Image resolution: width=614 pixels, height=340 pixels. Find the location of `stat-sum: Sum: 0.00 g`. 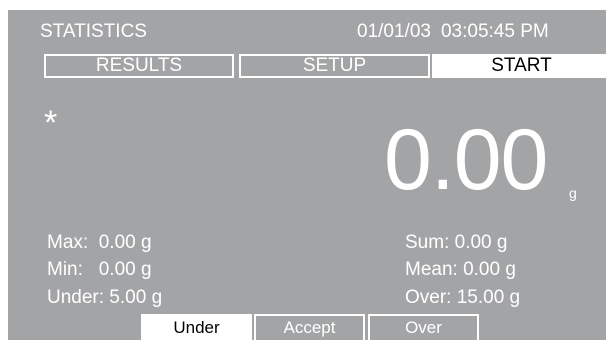

stat-sum: Sum: 0.00 g is located at coordinates (456, 242).